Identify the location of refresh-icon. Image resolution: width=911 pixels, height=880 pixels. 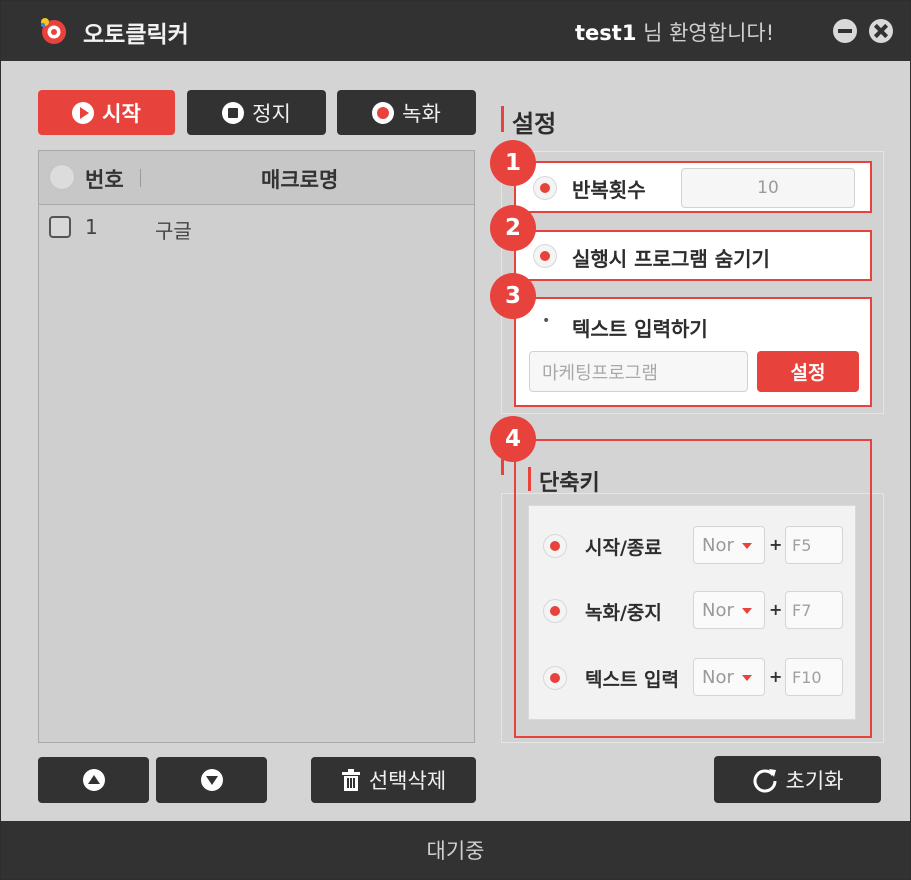
(765, 780).